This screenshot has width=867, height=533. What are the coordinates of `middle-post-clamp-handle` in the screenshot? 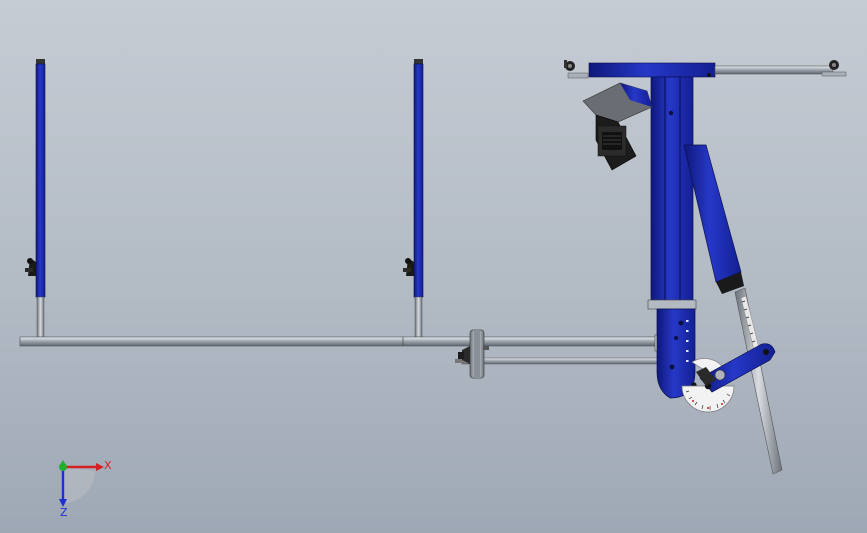 It's located at (408, 267).